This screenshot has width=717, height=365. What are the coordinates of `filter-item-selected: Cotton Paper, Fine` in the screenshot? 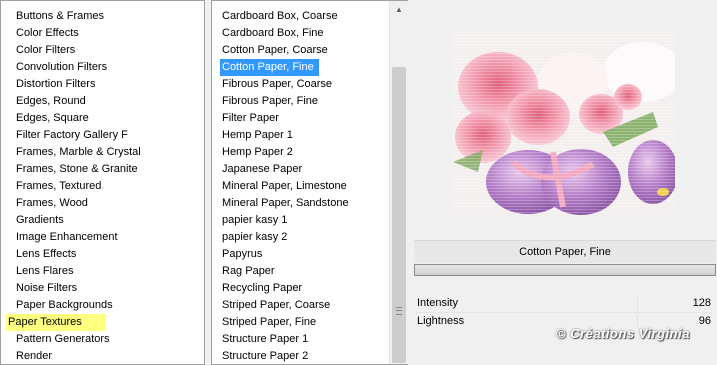 It's located at (269, 67).